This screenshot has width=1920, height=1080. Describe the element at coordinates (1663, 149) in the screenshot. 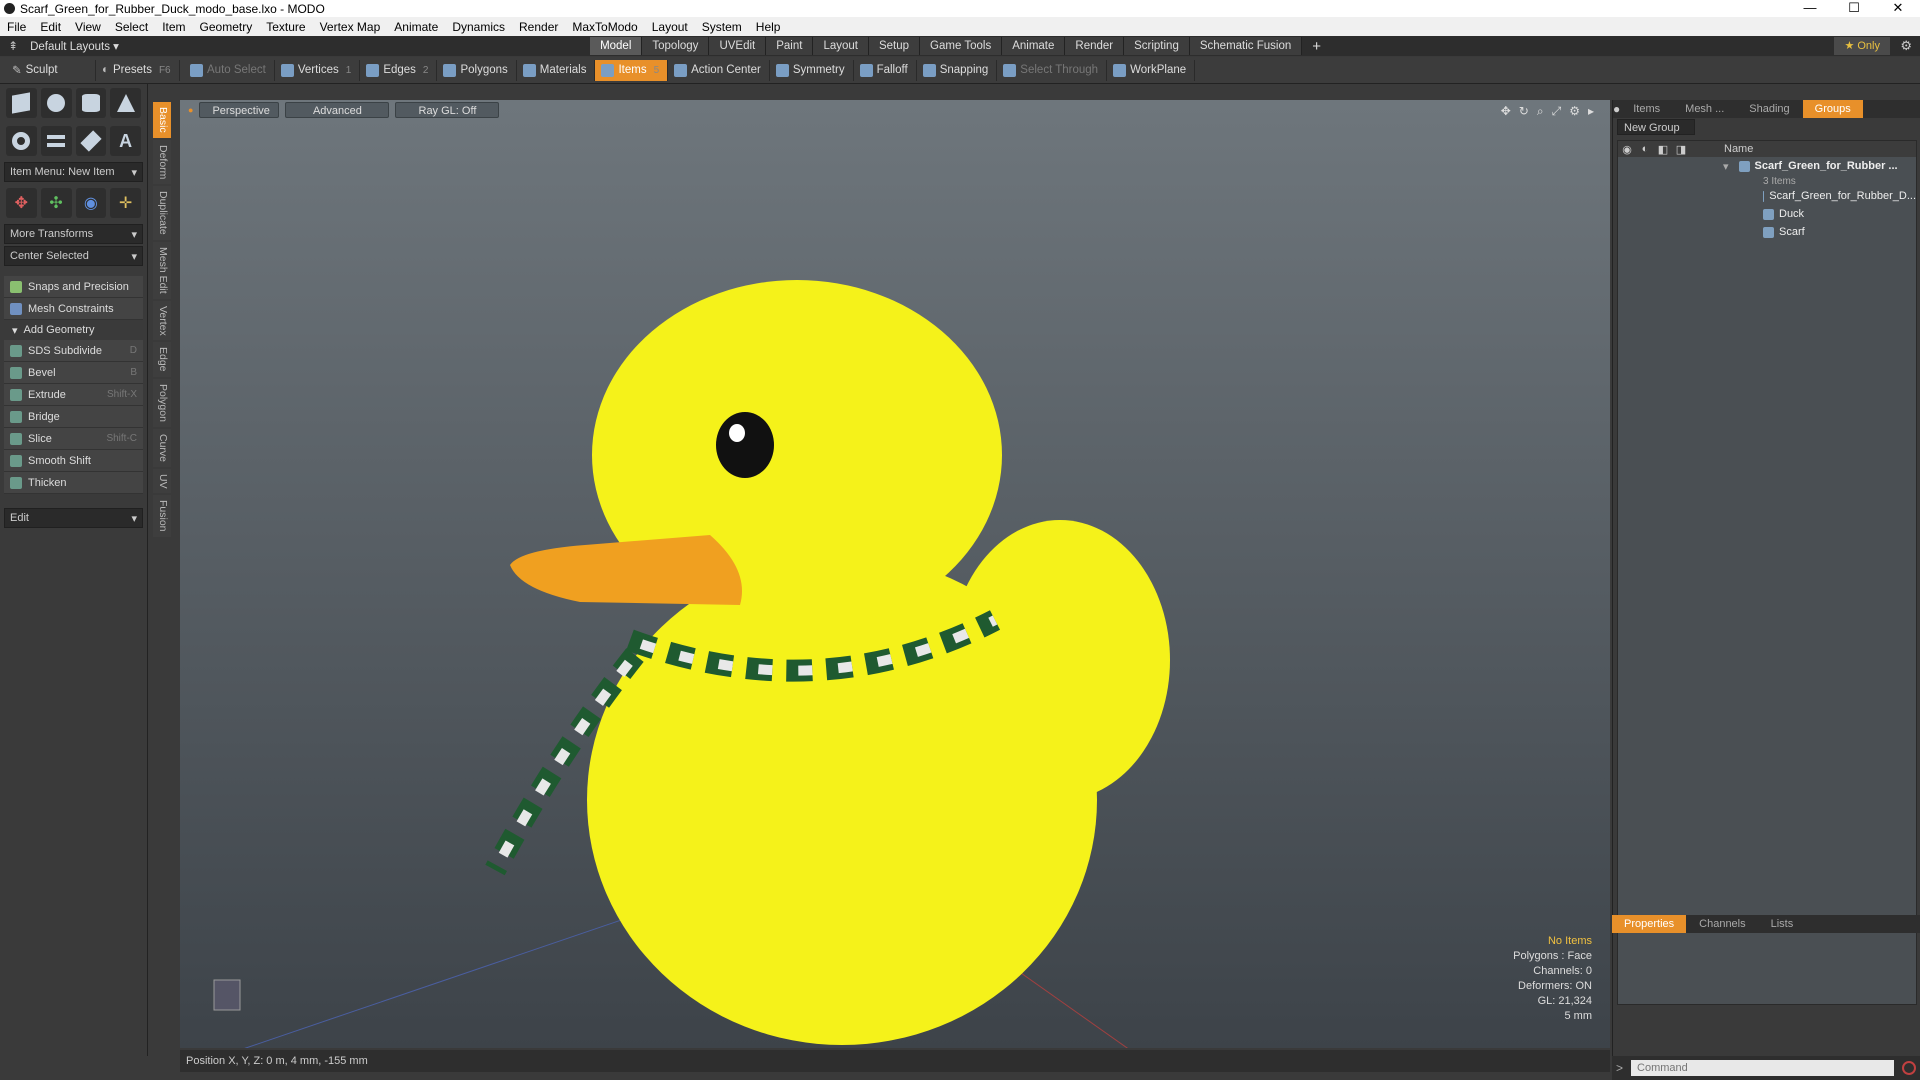

I see `lock-icon: ◧` at that location.